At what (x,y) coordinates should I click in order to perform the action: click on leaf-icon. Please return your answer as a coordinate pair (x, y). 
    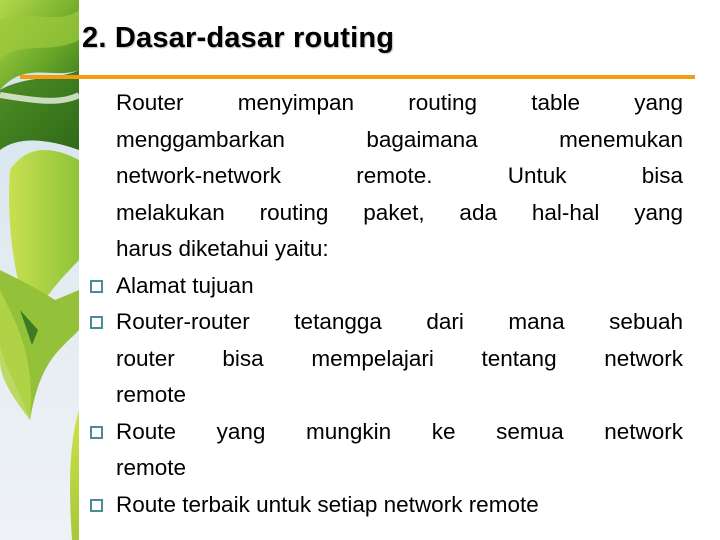
    Looking at the image, I should click on (39, 270).